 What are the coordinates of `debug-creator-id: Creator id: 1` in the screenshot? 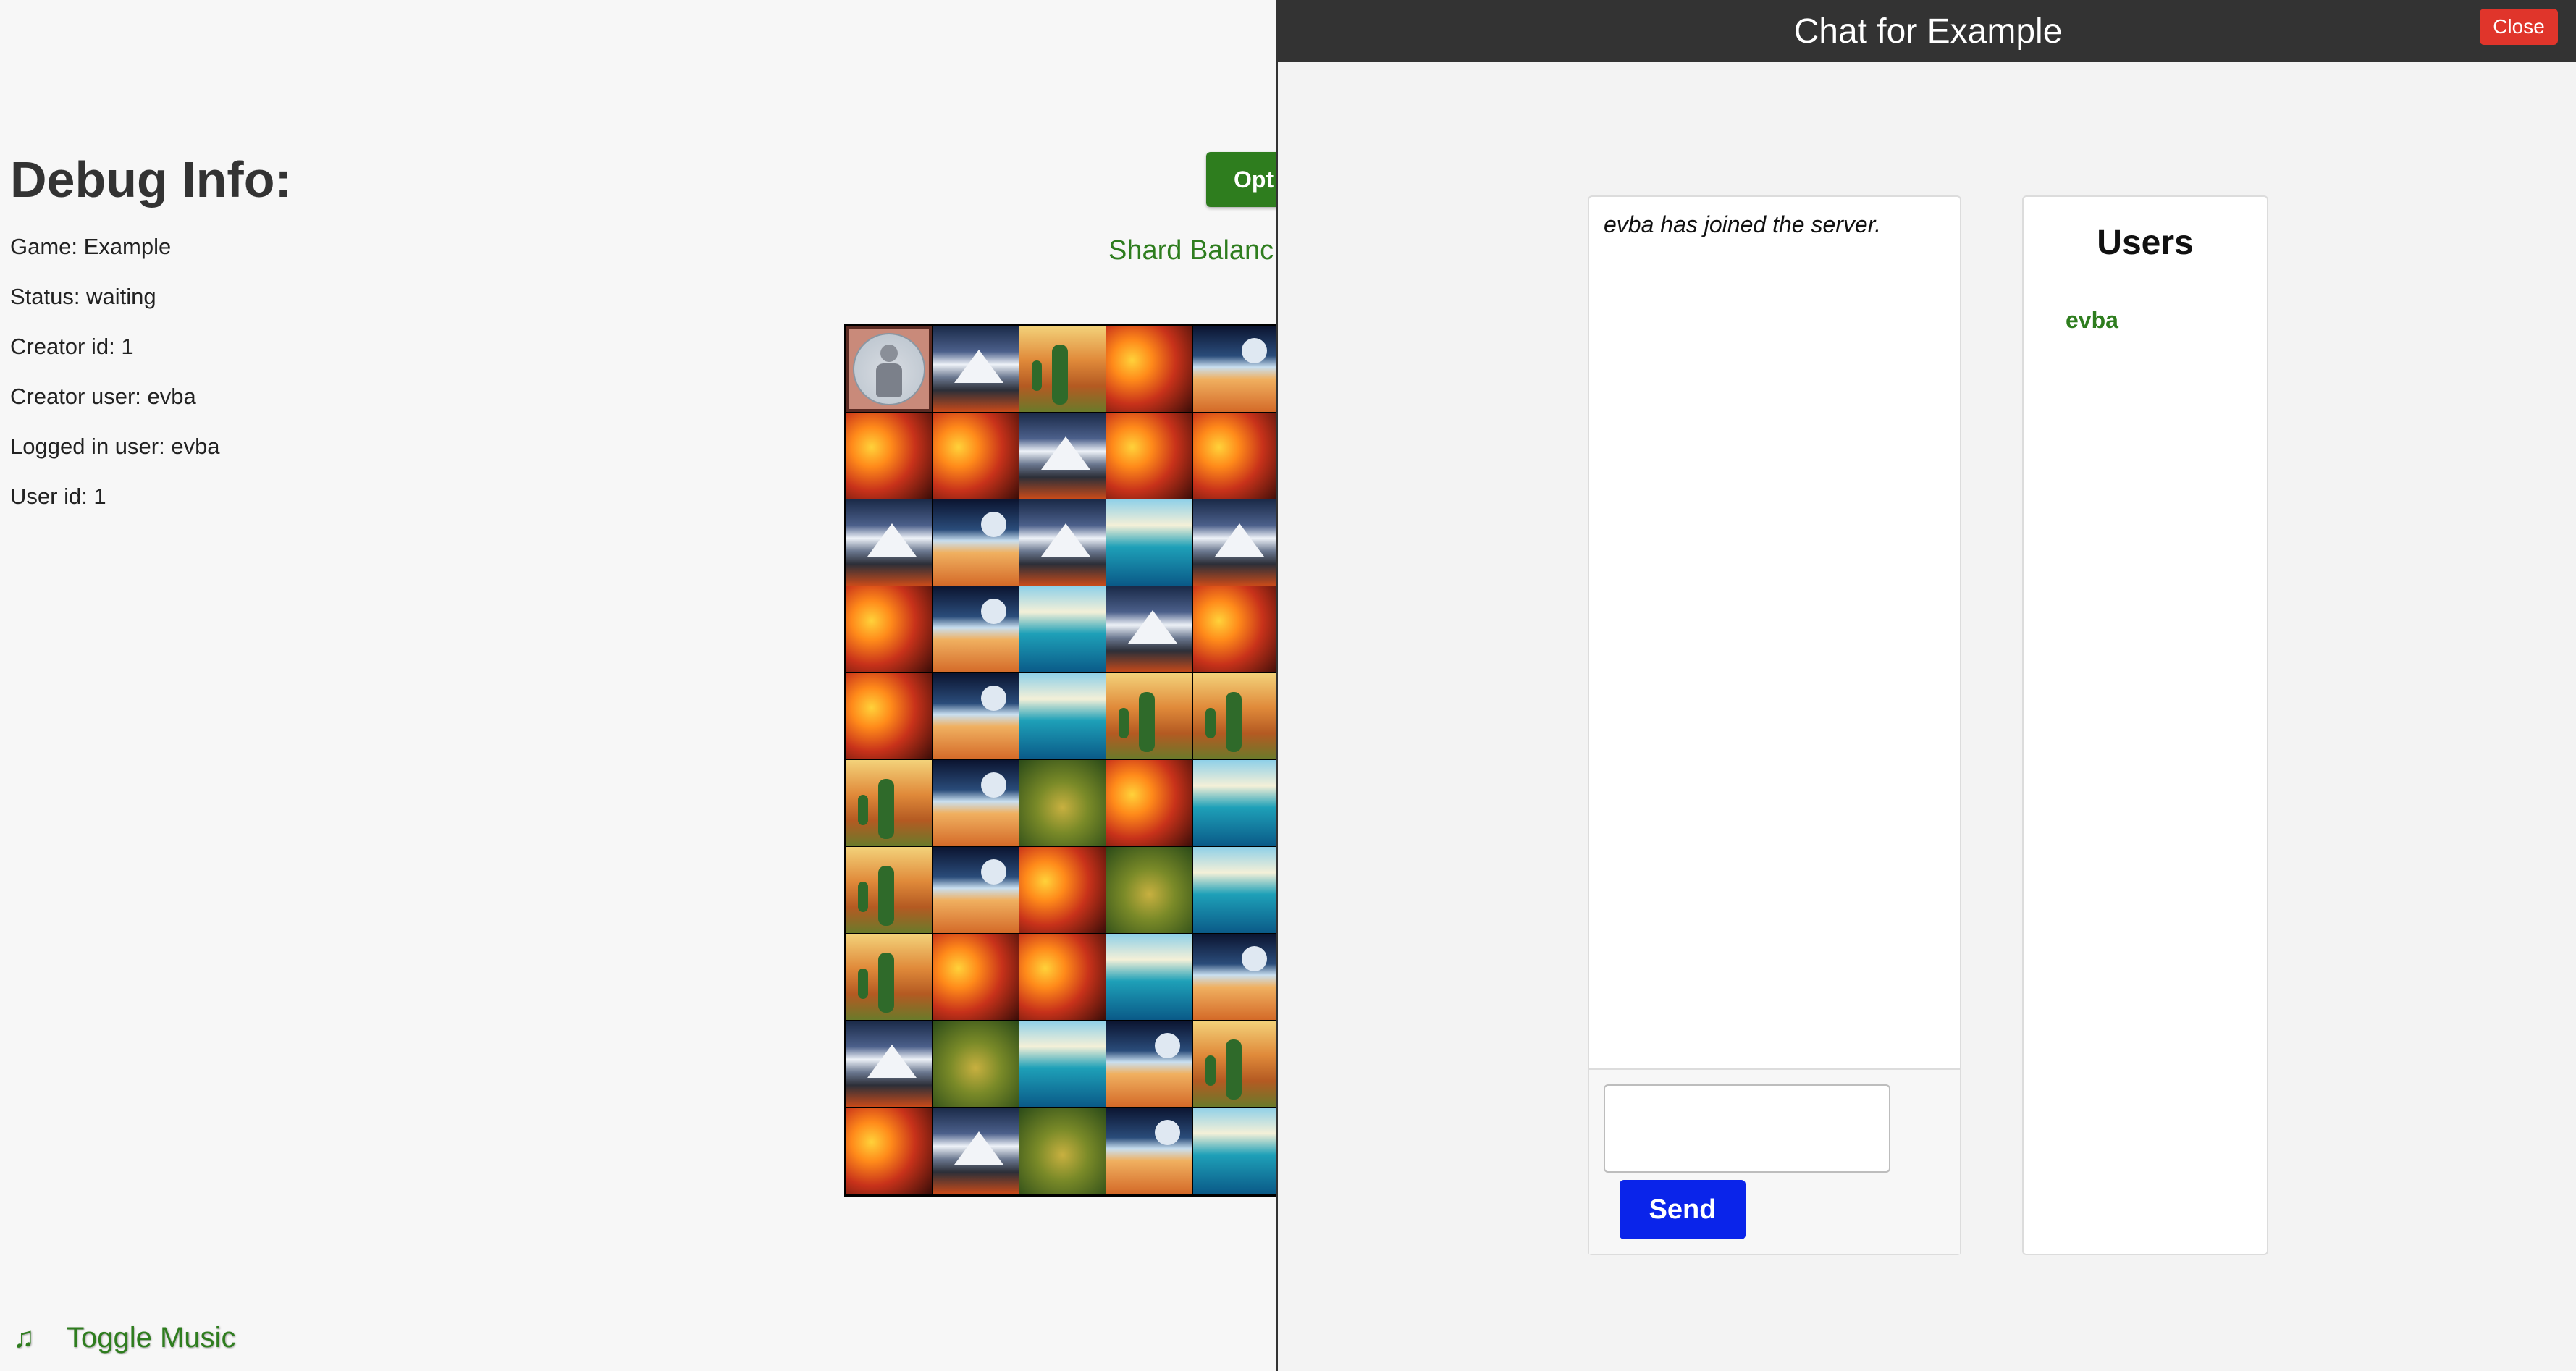 It's located at (72, 346).